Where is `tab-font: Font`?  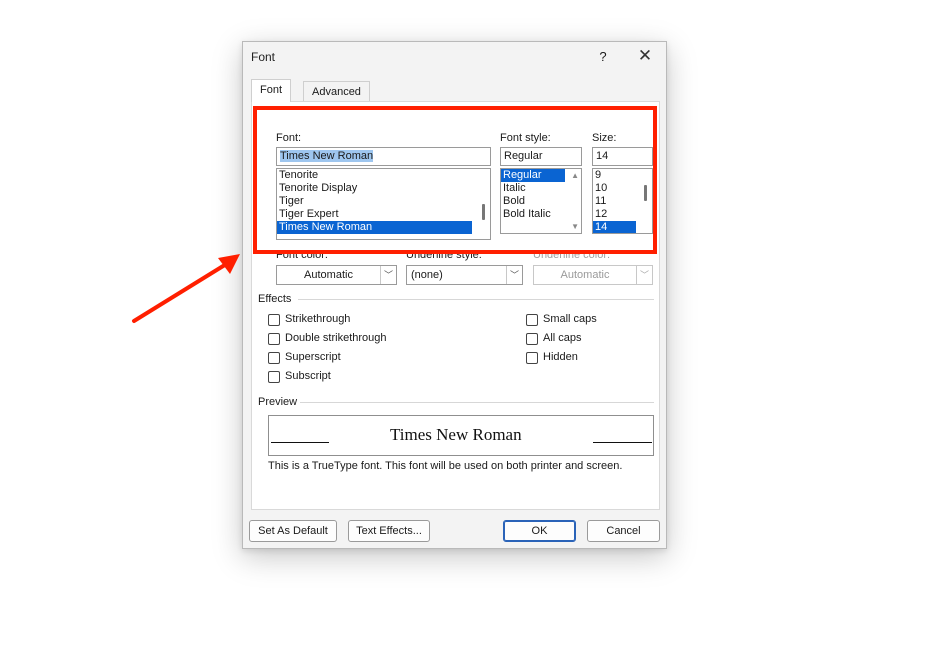 tab-font: Font is located at coordinates (271, 90).